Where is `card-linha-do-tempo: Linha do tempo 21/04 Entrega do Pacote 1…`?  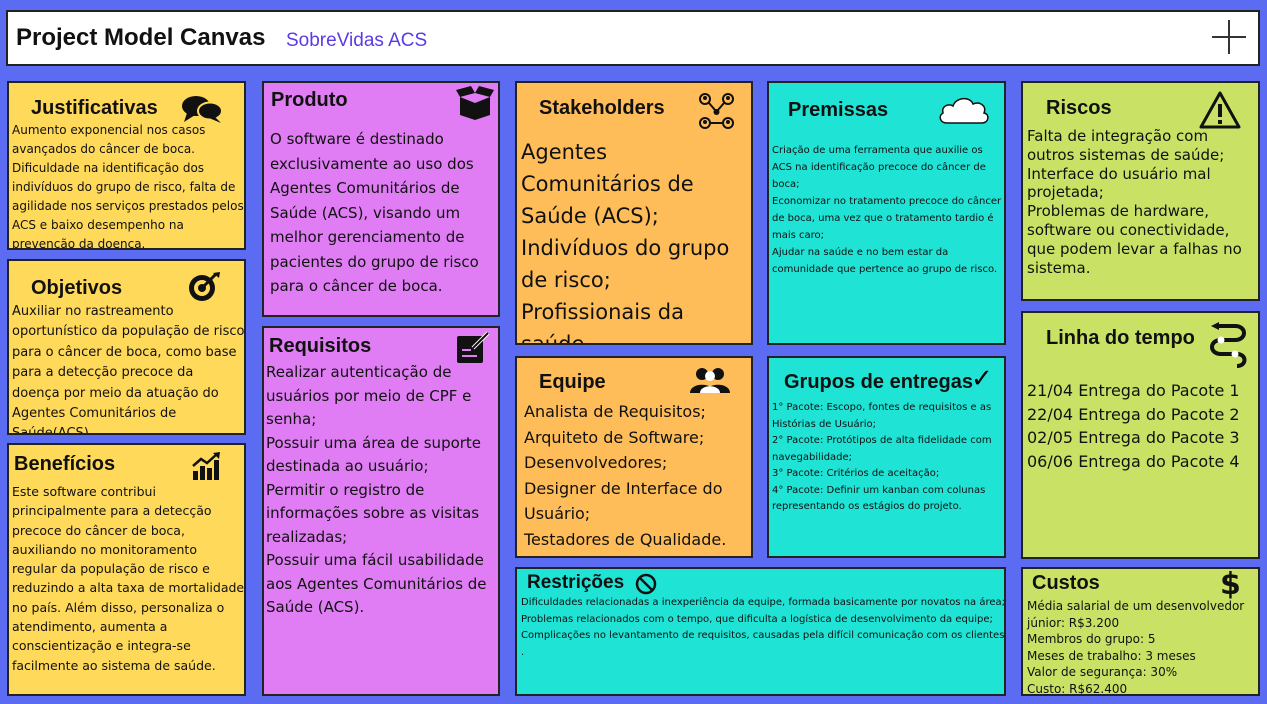 card-linha-do-tempo: Linha do tempo 21/04 Entrega do Pacote 1… is located at coordinates (1140, 435).